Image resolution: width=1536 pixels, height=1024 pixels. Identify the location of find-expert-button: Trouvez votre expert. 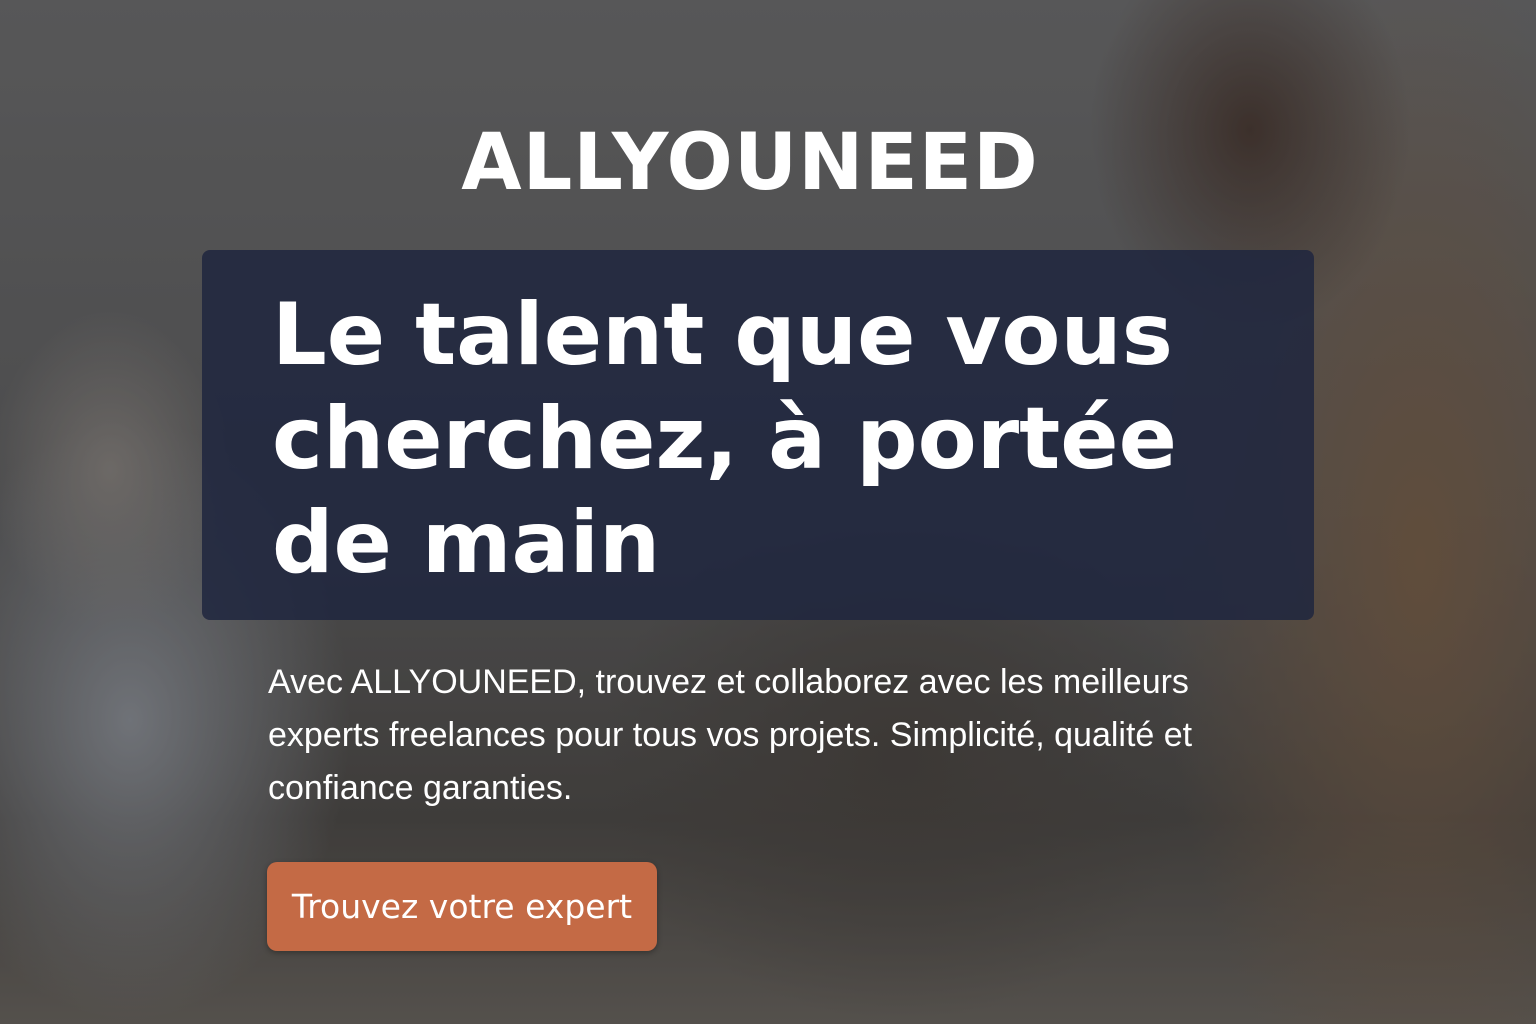
(462, 906).